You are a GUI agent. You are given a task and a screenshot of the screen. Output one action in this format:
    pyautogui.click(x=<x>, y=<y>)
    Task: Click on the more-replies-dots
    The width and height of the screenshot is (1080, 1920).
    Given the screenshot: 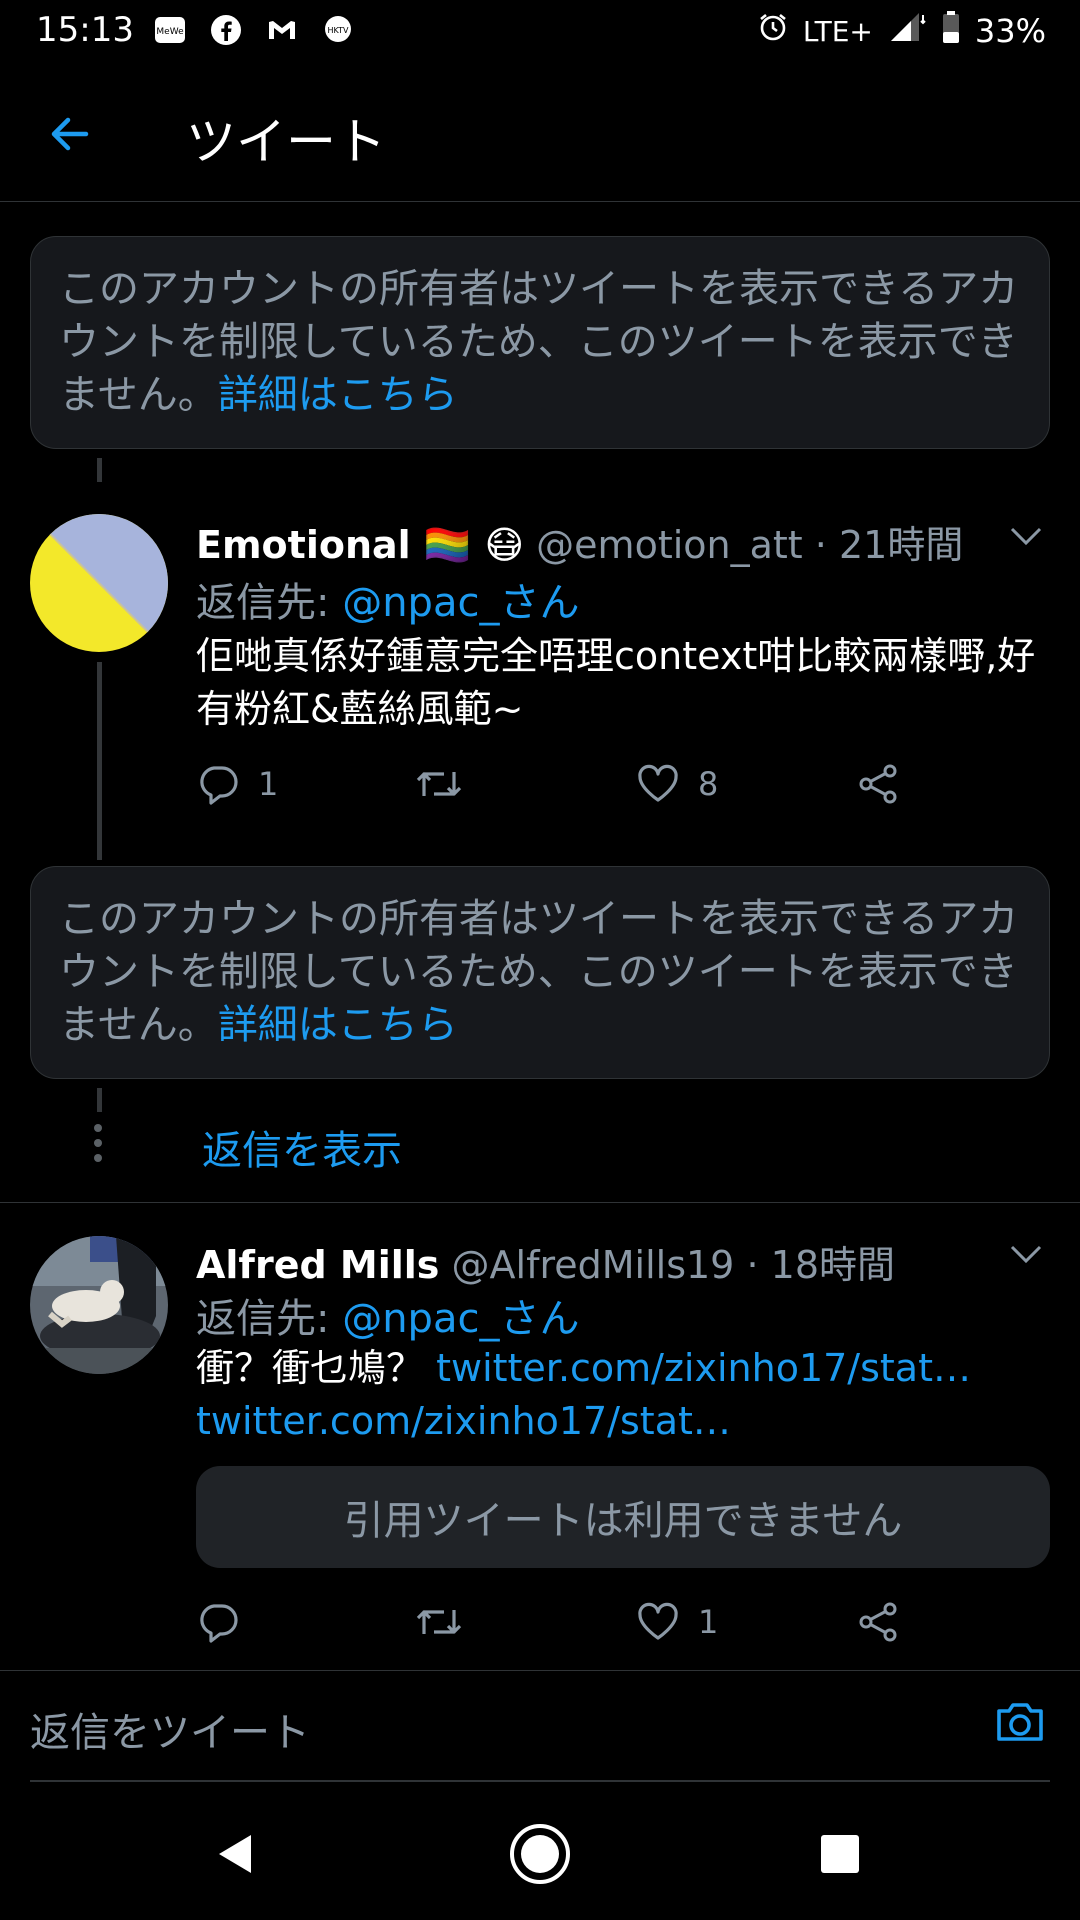 What is the action you would take?
    pyautogui.click(x=99, y=1146)
    